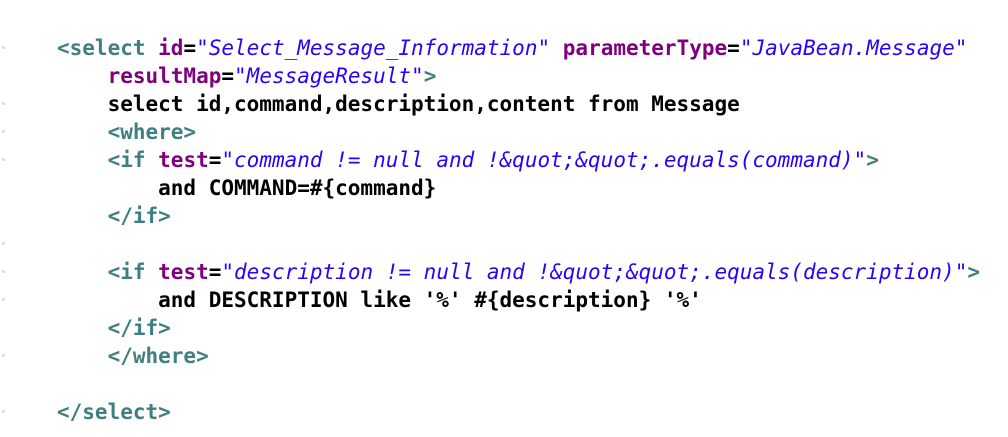  What do you see at coordinates (164, 76) in the screenshot?
I see `xml-attribute-name: resultMap` at bounding box center [164, 76].